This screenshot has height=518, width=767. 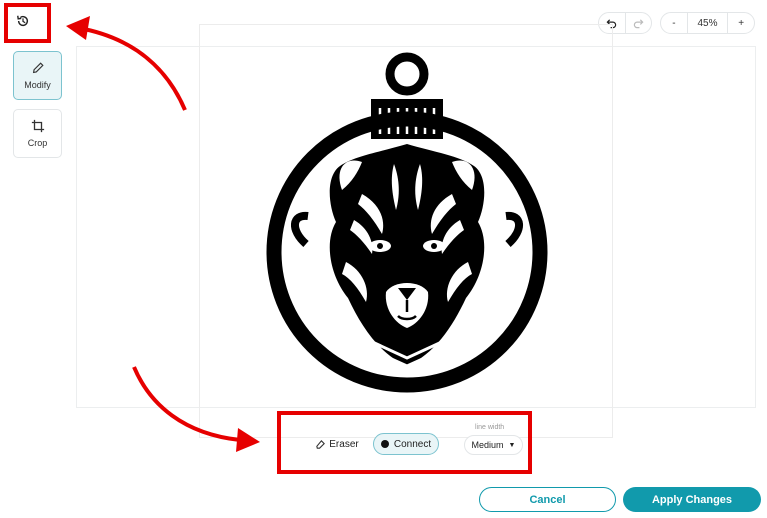 What do you see at coordinates (547, 499) in the screenshot?
I see `cancel-button: Cancel` at bounding box center [547, 499].